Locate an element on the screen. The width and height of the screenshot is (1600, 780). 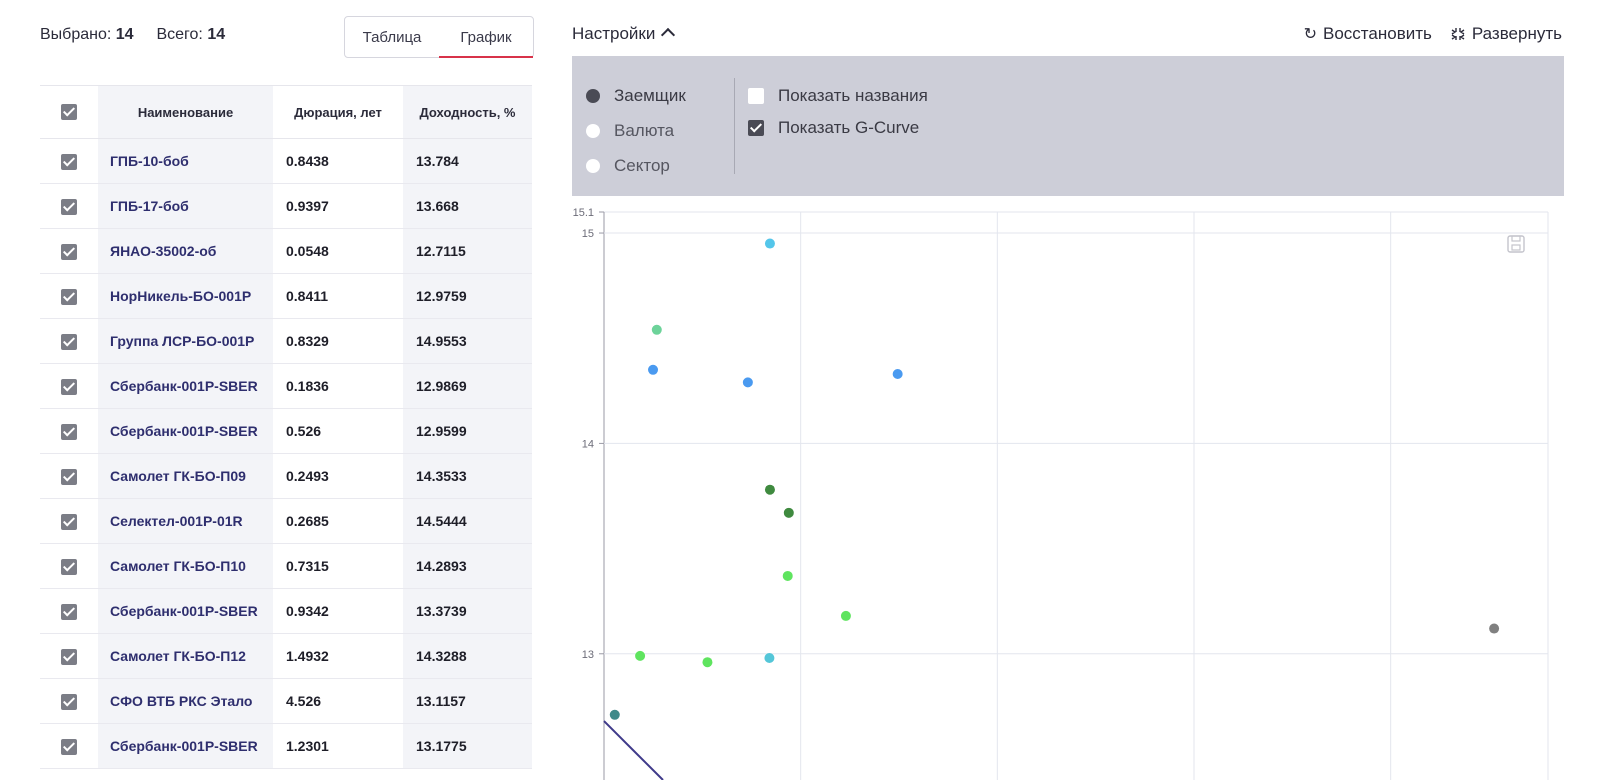
bond-name: ЯНАО-35002-об is located at coordinates (185, 251).